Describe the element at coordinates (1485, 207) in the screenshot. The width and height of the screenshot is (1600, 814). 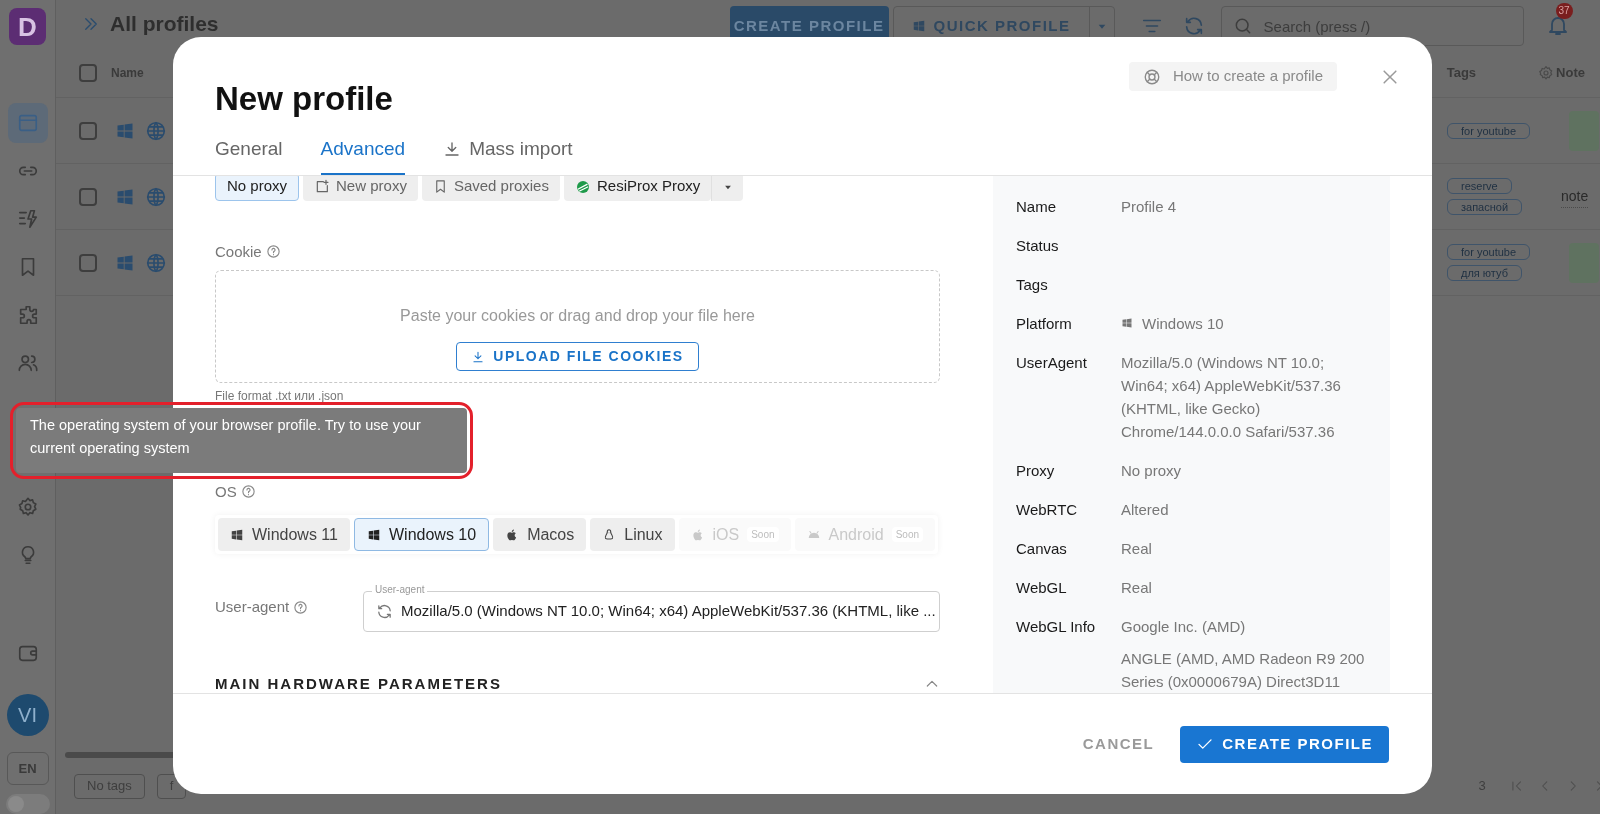
I see `tag-chip: запасной` at that location.